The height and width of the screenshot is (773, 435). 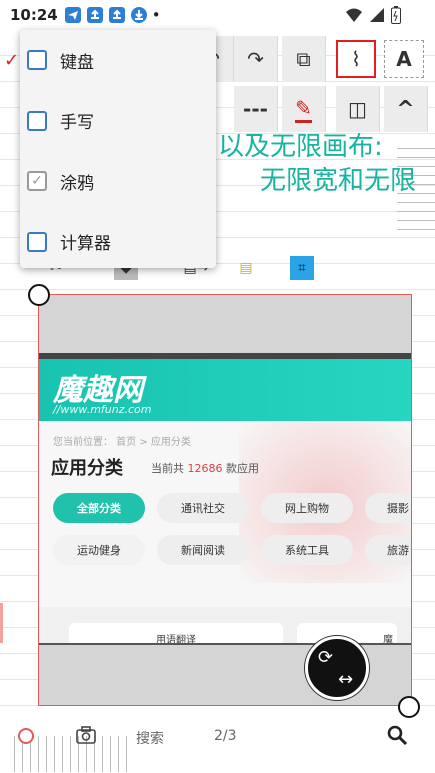 I want to click on pen-color-button: ✎, so click(x=304, y=109).